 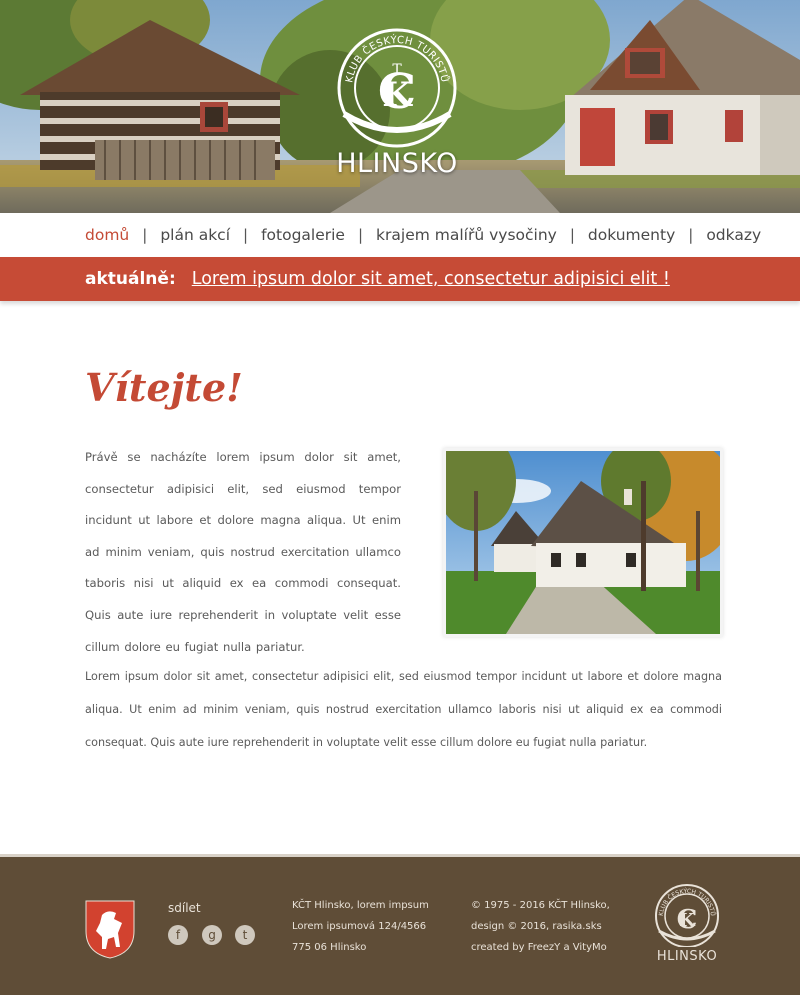 I want to click on nav-item-painters: krajem malířů vysočiny, so click(x=466, y=235).